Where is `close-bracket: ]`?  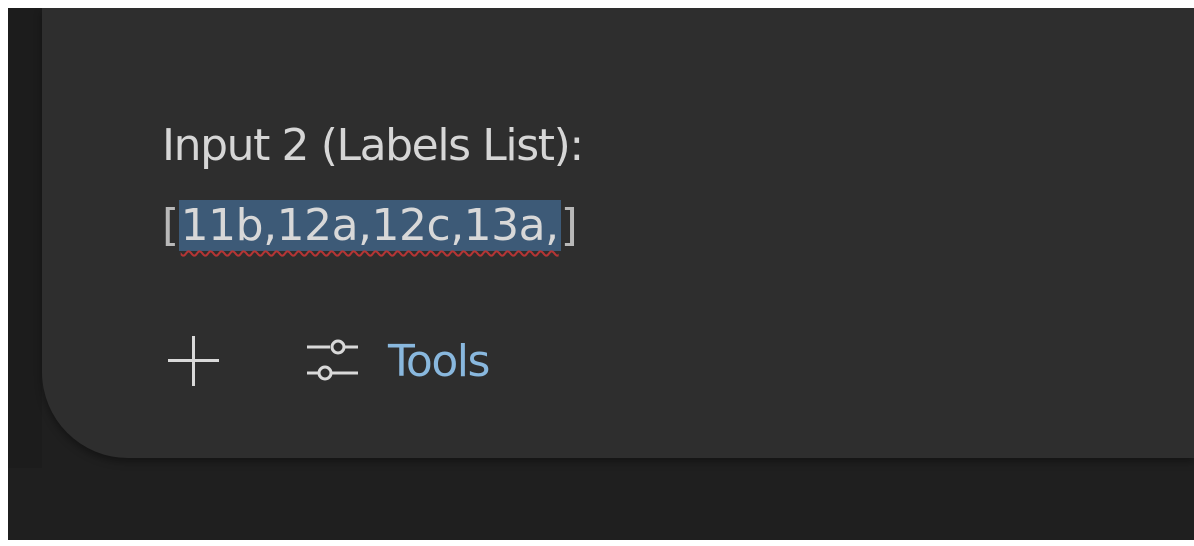
close-bracket: ] is located at coordinates (569, 225).